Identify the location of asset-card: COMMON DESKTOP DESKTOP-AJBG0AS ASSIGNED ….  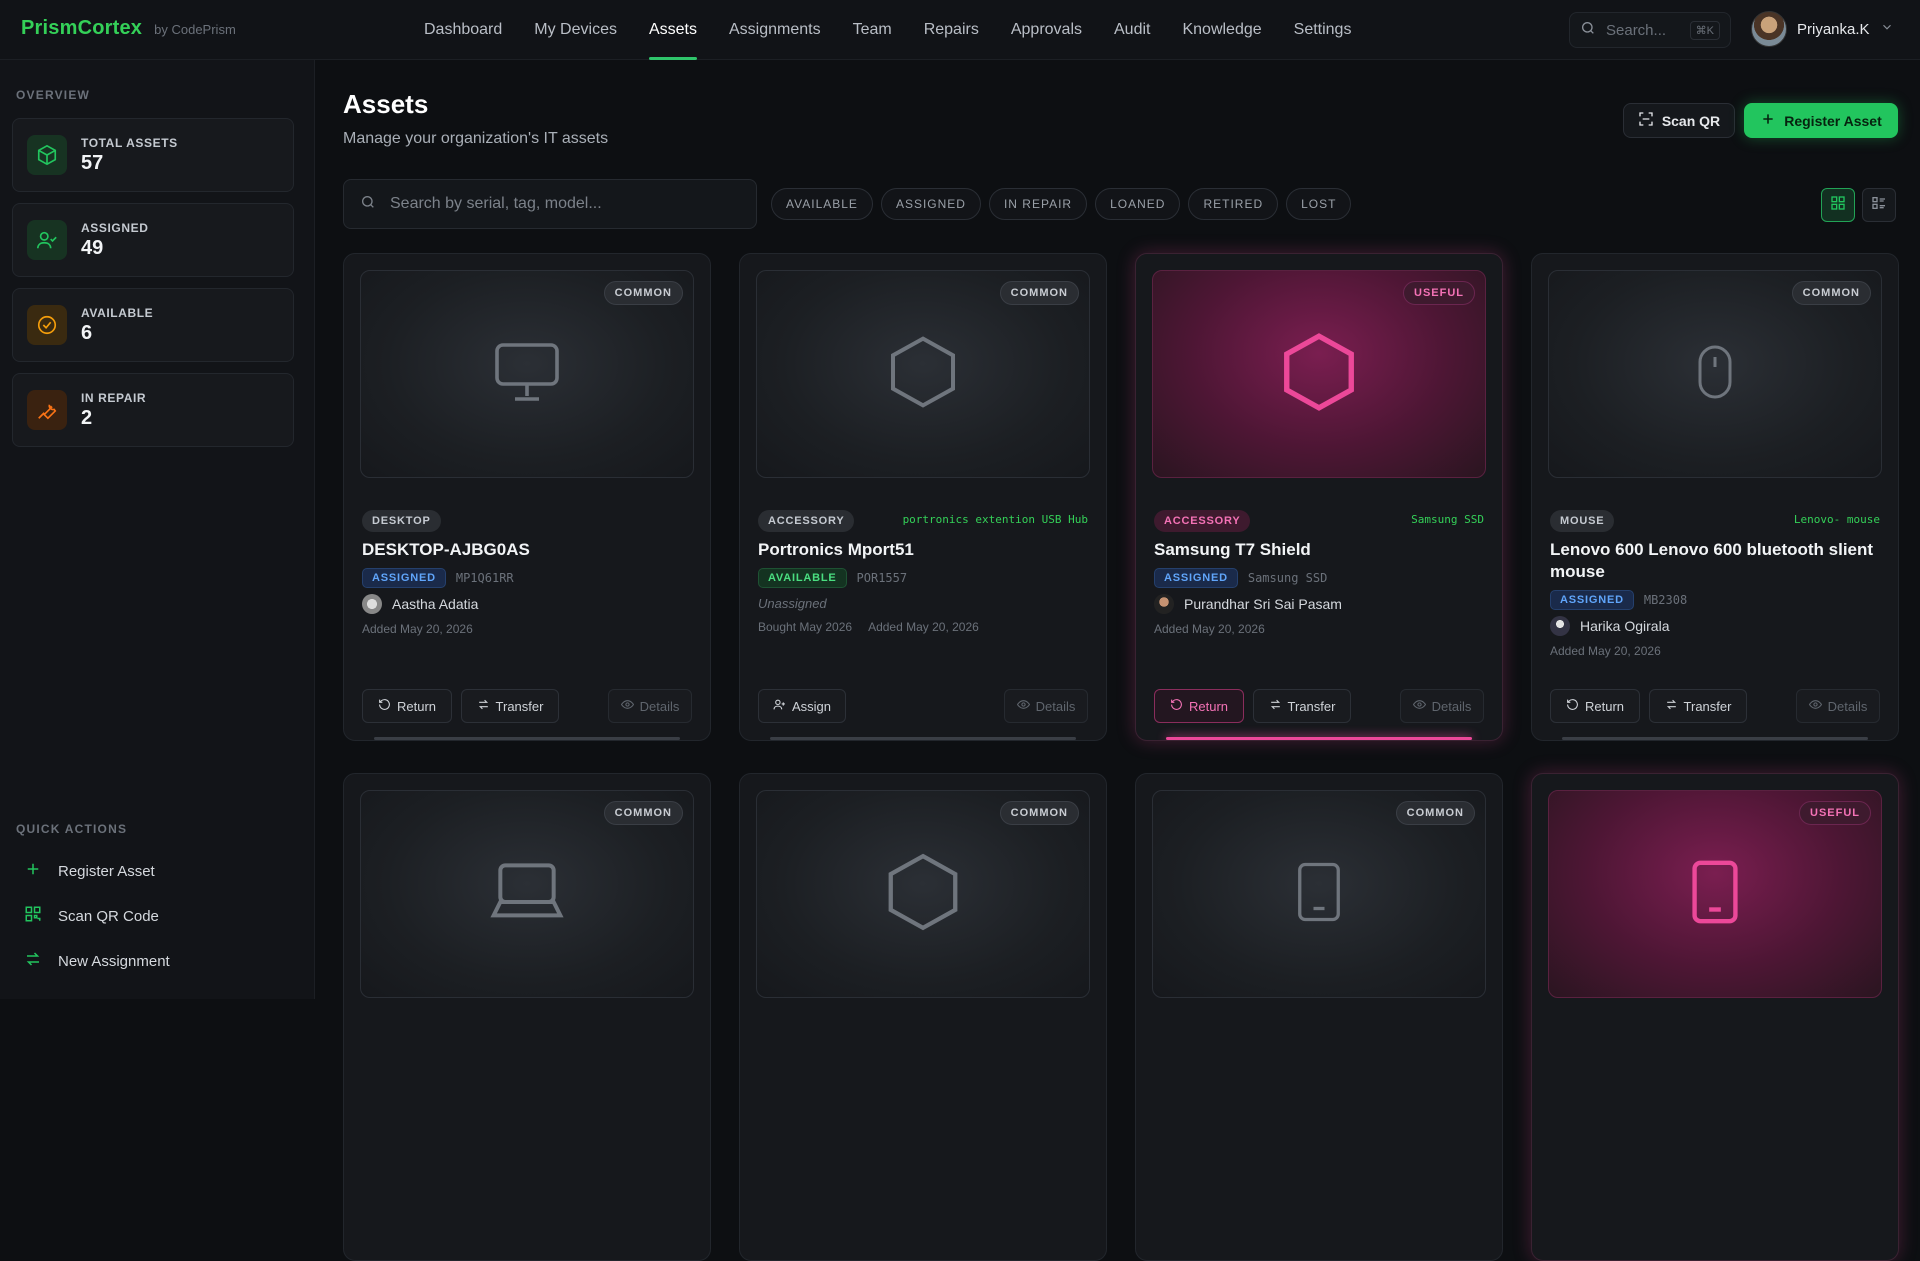
(527, 497).